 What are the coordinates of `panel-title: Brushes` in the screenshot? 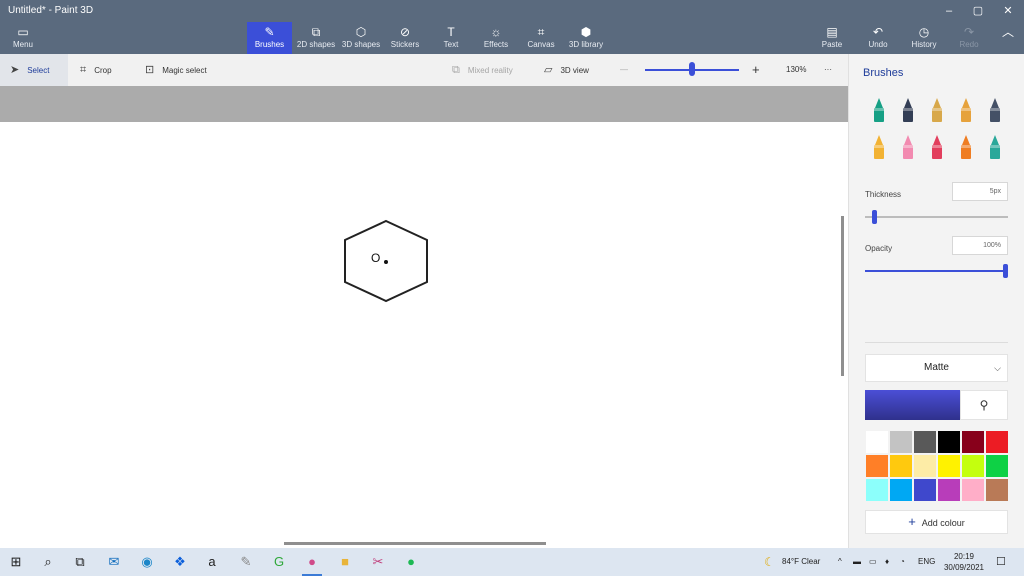 It's located at (883, 73).